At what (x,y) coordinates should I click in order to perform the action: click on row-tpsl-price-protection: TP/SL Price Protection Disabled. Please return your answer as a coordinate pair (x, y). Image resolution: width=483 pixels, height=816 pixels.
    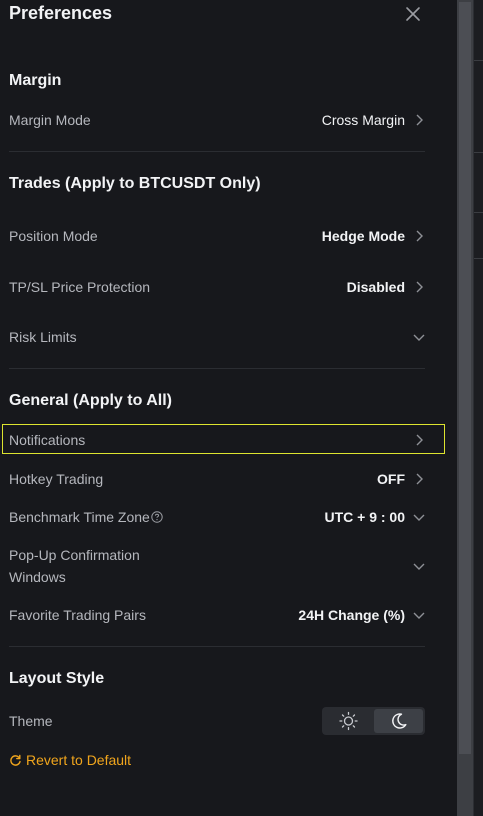
    Looking at the image, I should click on (215, 287).